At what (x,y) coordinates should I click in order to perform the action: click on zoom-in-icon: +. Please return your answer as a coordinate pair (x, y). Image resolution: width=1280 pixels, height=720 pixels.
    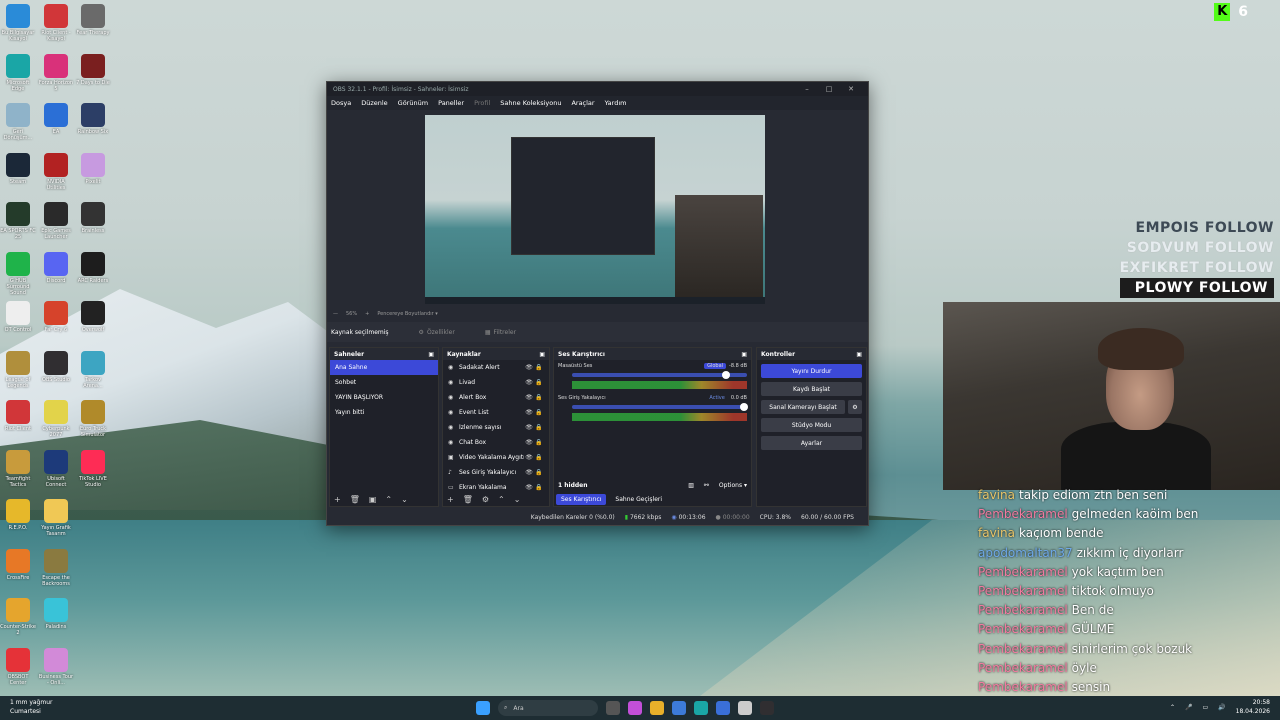
    Looking at the image, I should click on (367, 314).